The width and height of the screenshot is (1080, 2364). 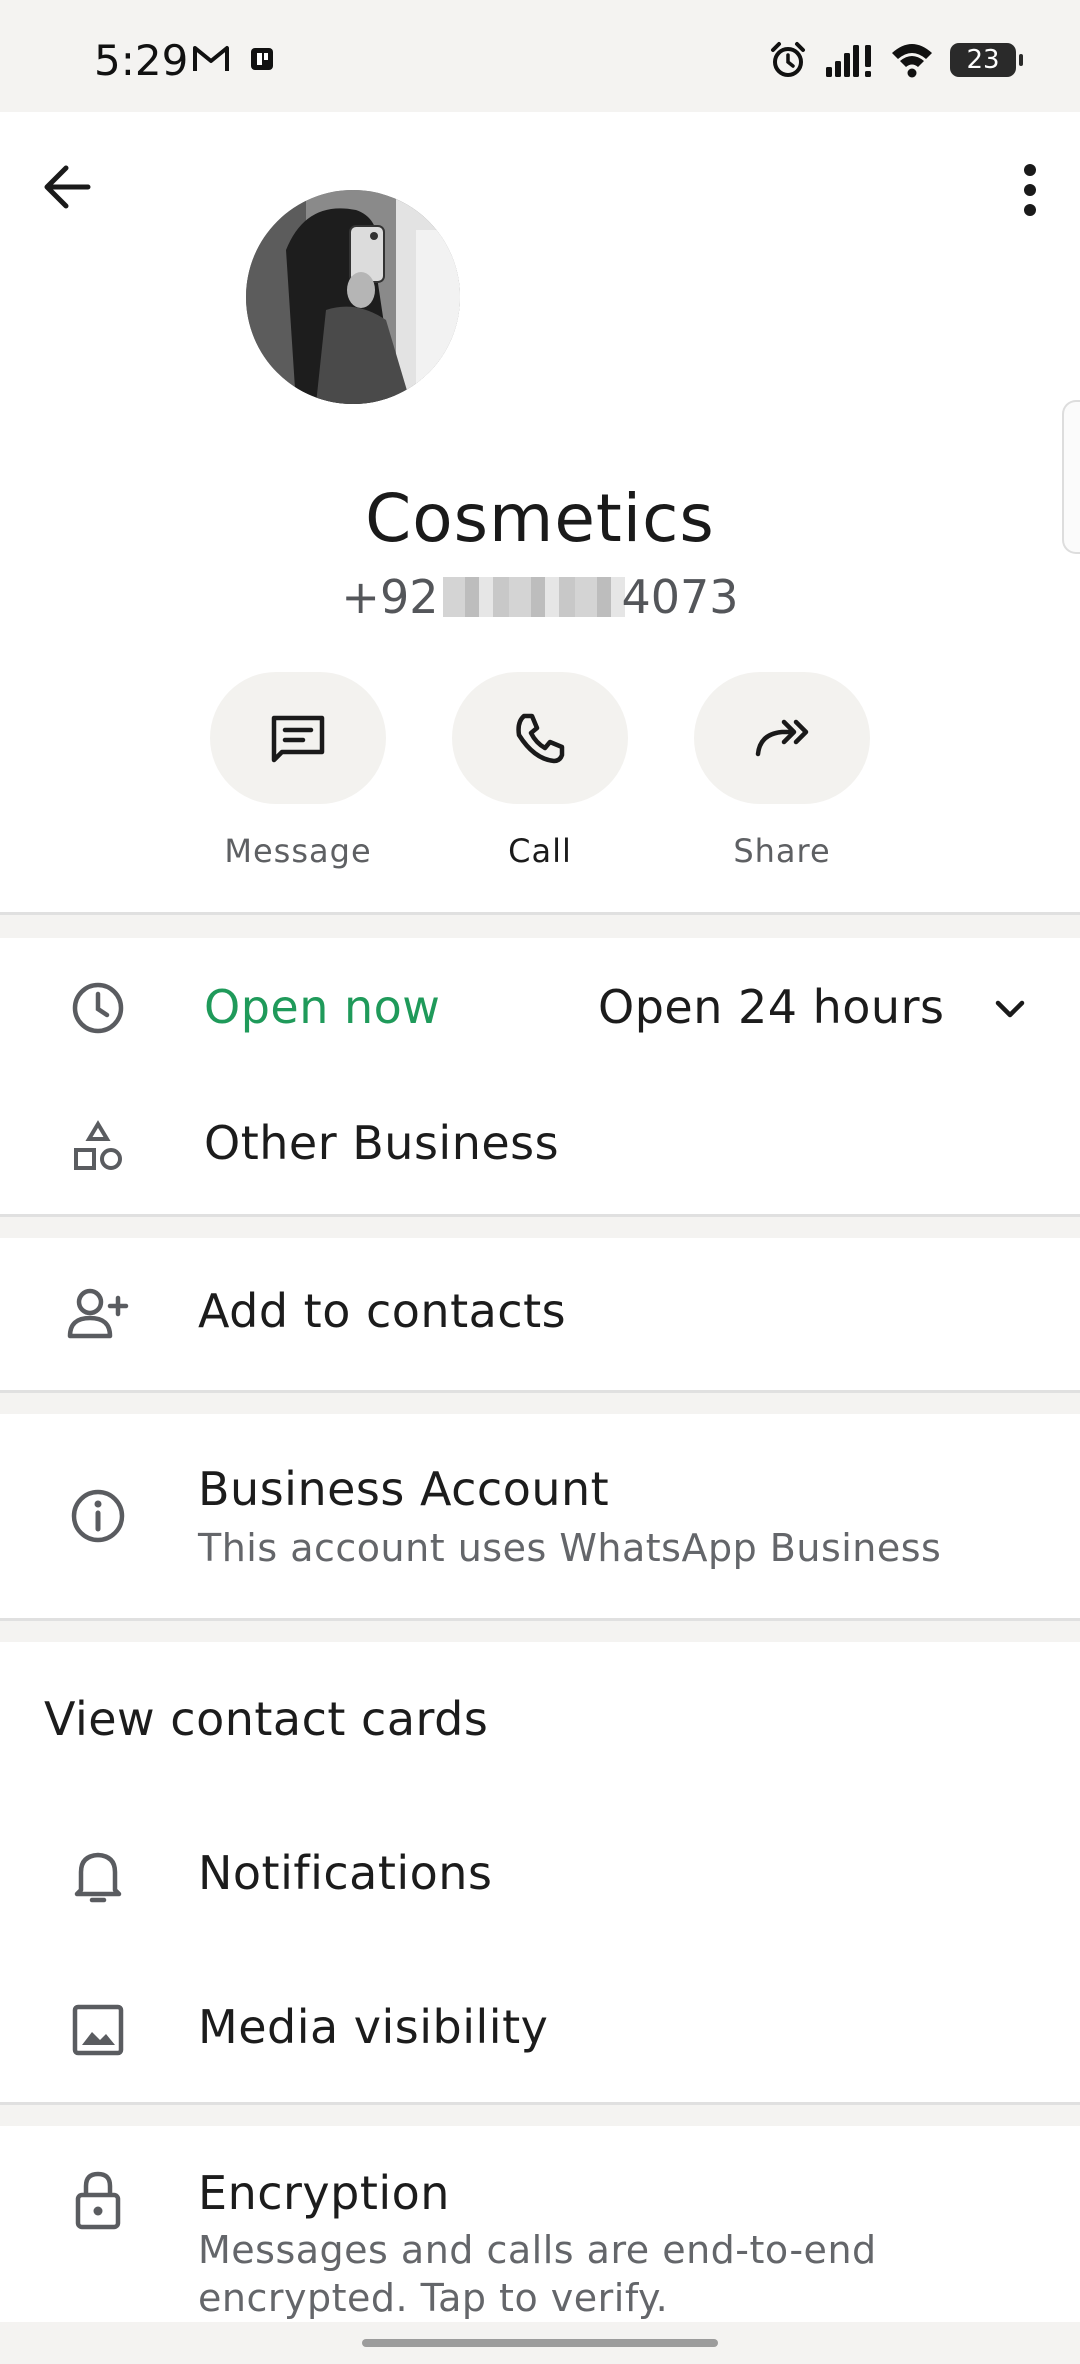 I want to click on phone-number: +92 4073, so click(x=540, y=597).